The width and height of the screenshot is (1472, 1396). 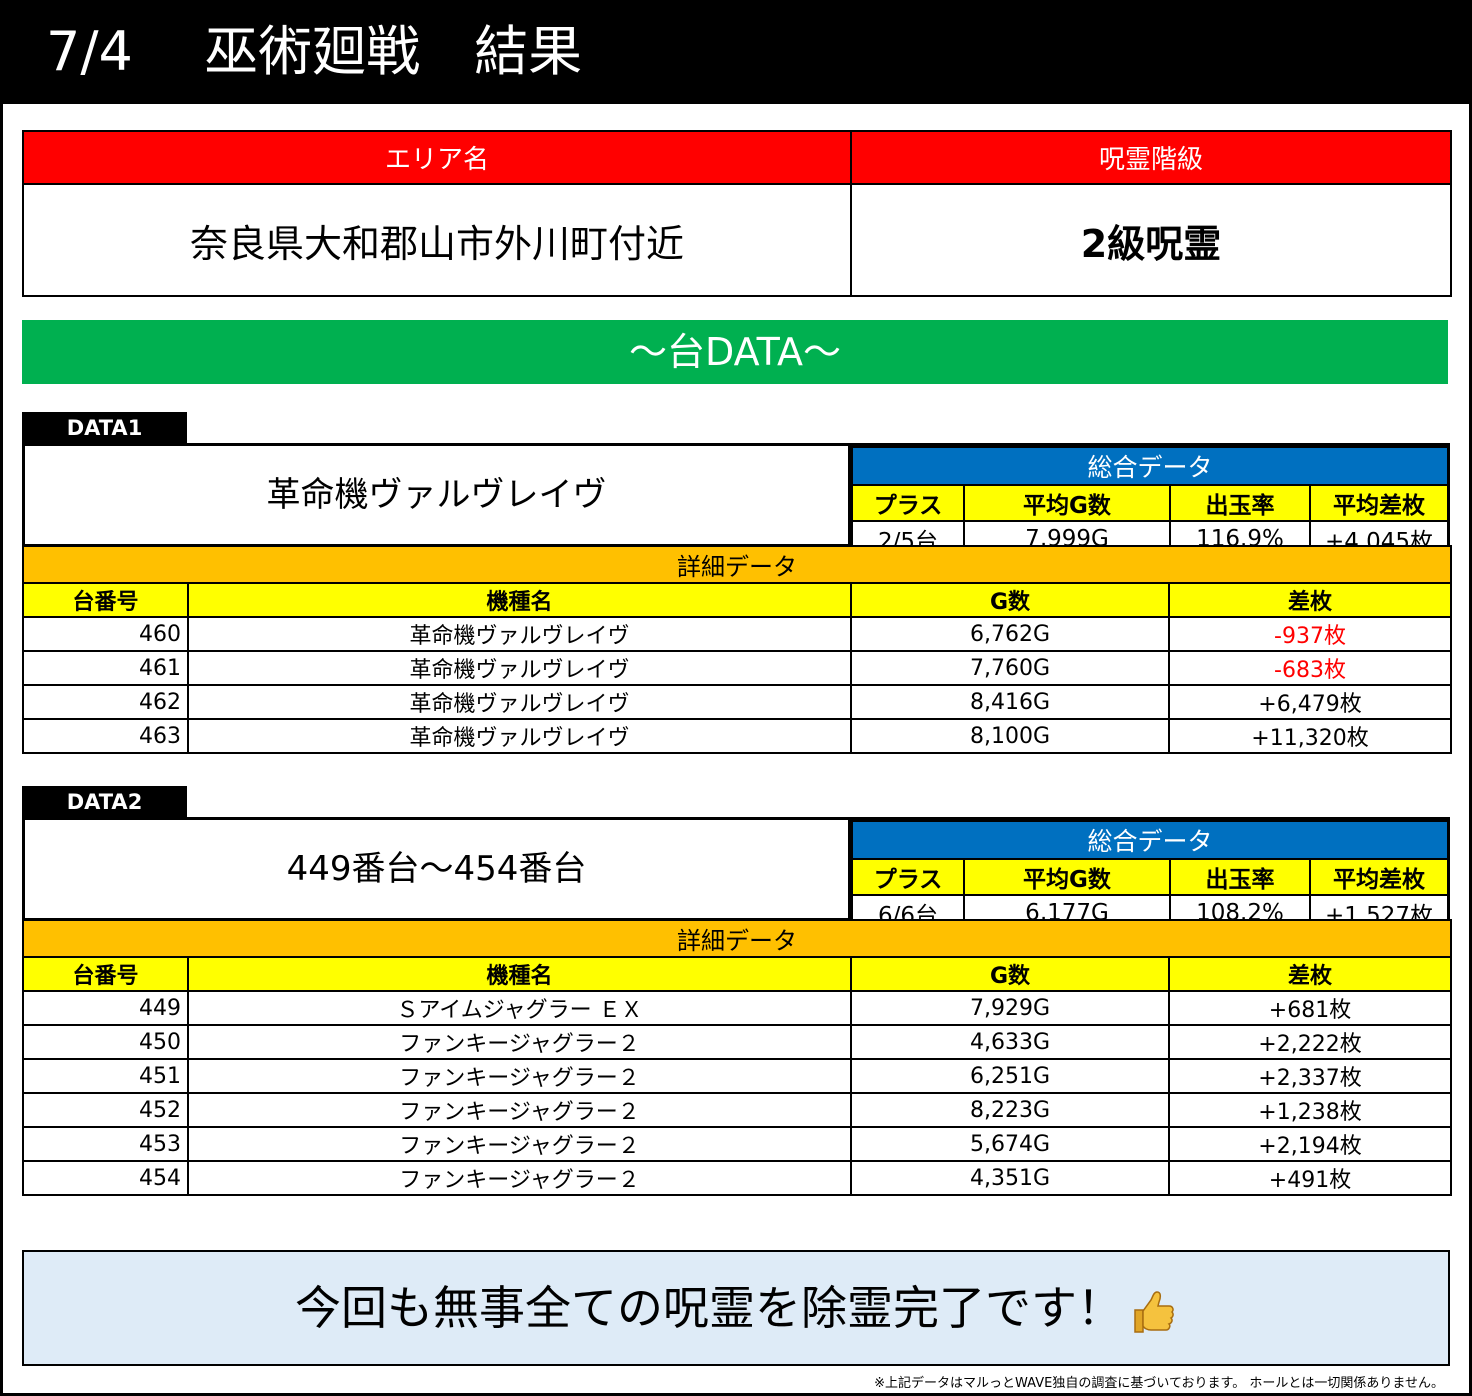 I want to click on table-row: 454 ファンキージャグラー２ 4,351G +491枚, so click(x=737, y=1178).